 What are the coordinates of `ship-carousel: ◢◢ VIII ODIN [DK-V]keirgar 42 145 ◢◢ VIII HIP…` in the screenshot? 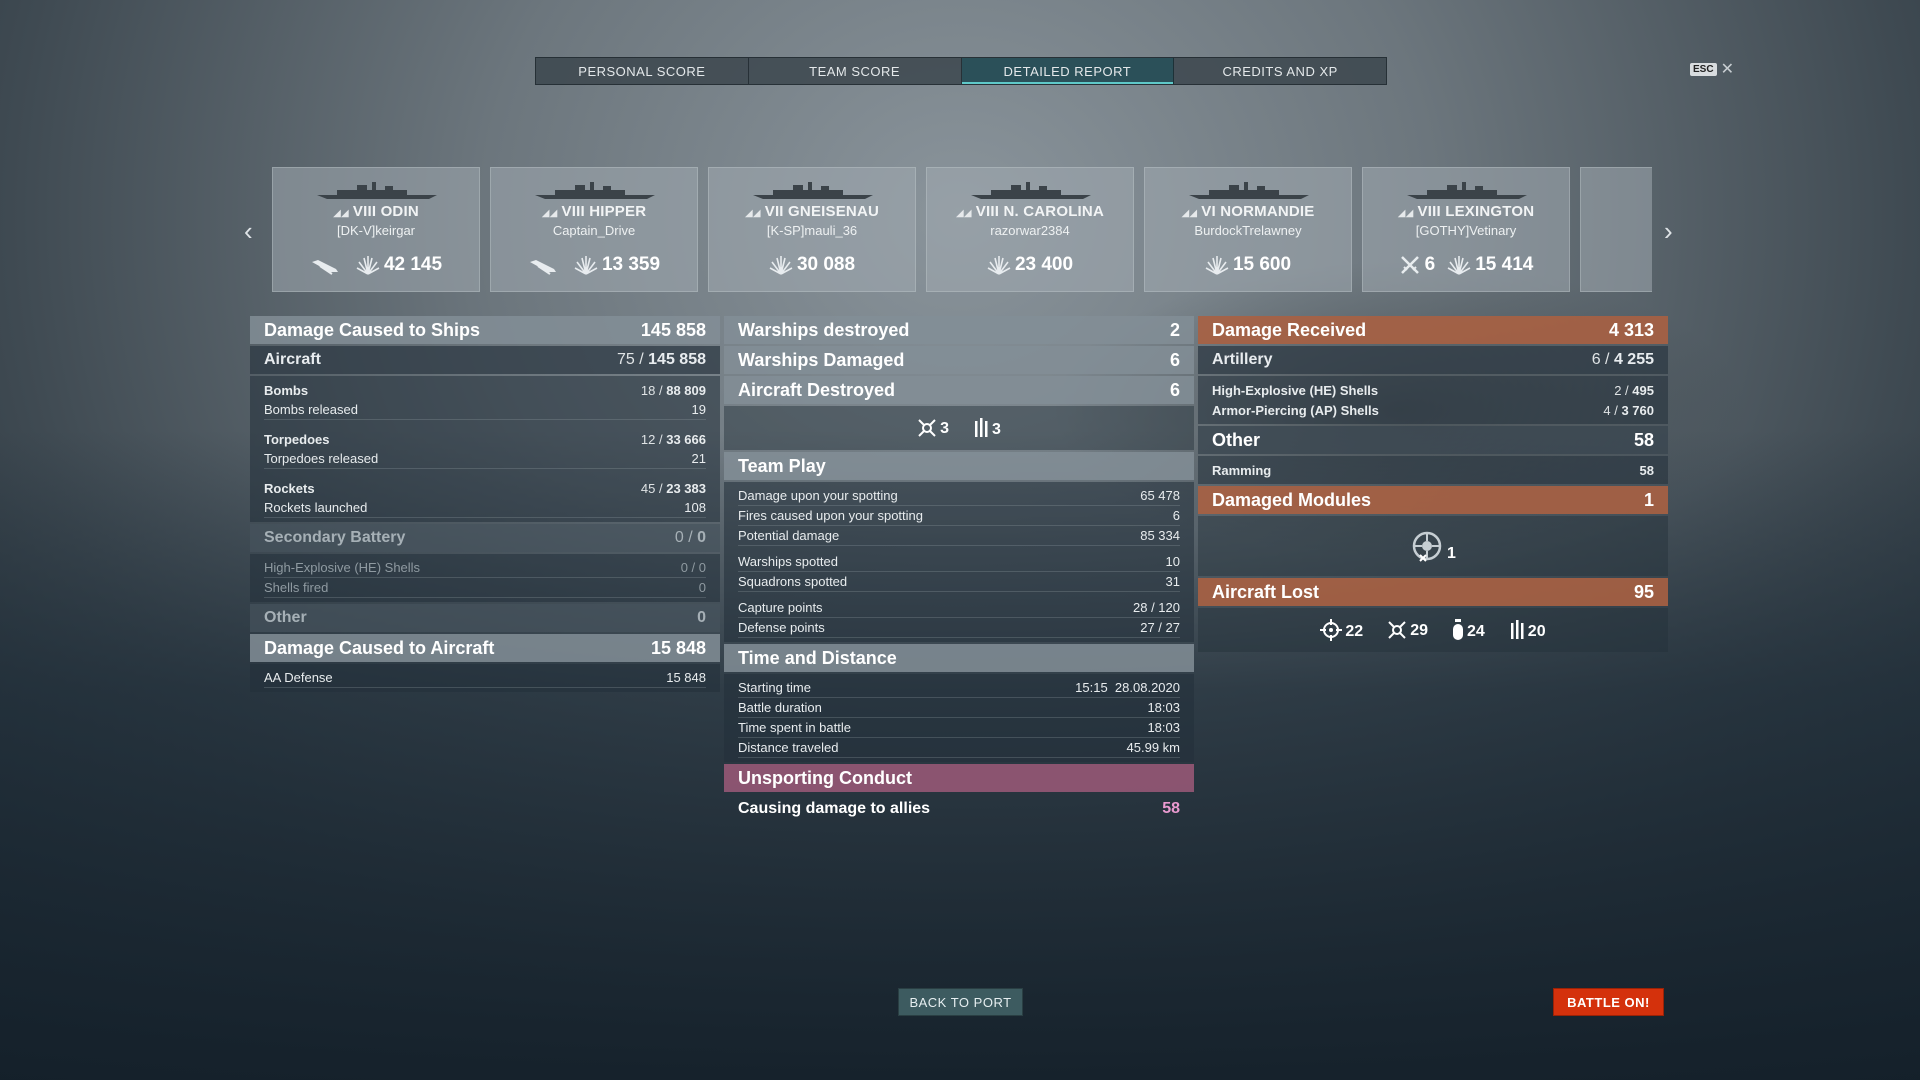 It's located at (962, 229).